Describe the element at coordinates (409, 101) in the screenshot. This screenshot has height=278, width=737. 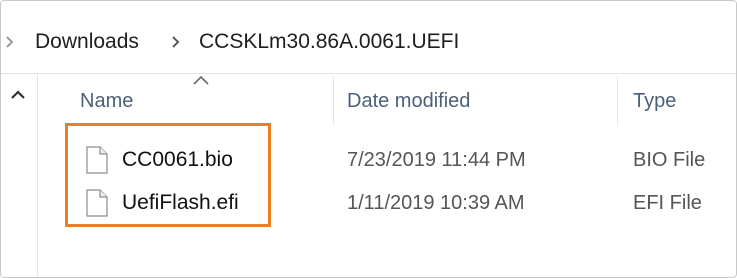
I see `column-header-label: Date modified` at that location.